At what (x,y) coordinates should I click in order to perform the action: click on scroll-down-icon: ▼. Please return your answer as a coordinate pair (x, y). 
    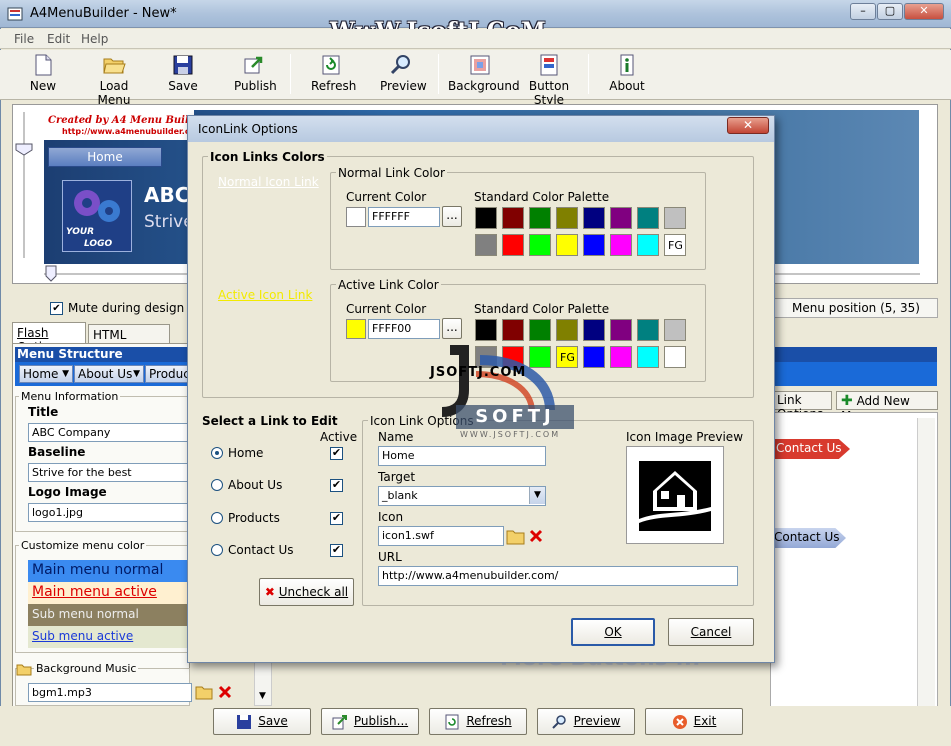
    Looking at the image, I should click on (262, 696).